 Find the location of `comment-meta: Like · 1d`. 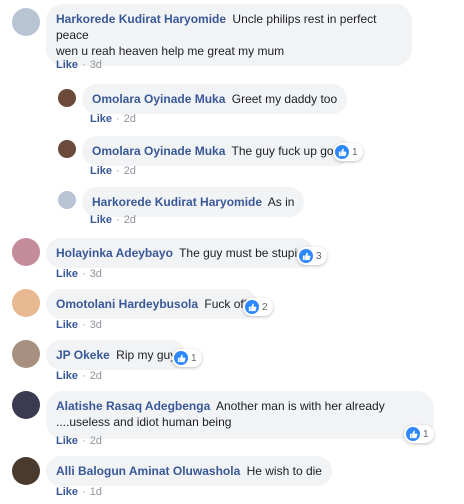

comment-meta: Like · 1d is located at coordinates (79, 492).